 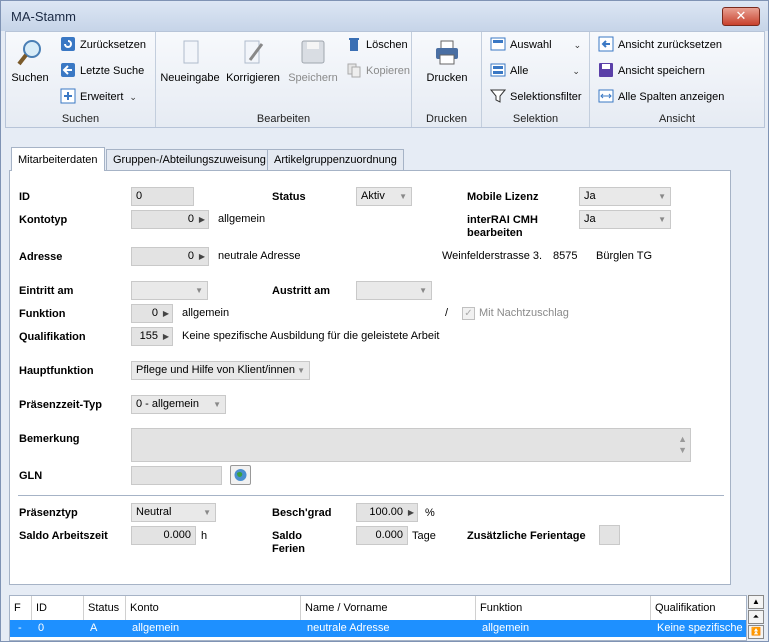 I want to click on new-document-icon, so click(x=190, y=53).